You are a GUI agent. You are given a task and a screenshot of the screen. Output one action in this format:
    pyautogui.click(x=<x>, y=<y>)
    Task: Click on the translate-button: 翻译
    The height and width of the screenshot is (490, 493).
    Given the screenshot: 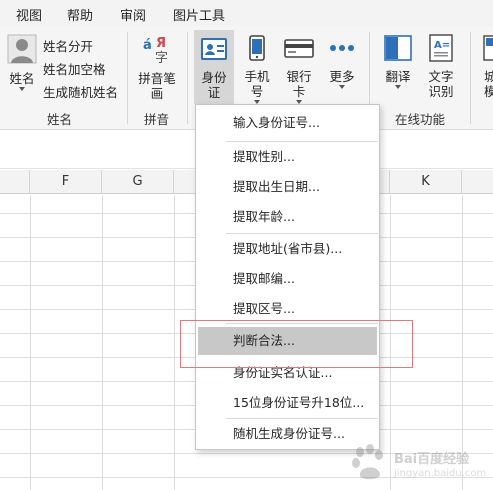 What is the action you would take?
    pyautogui.click(x=398, y=61)
    